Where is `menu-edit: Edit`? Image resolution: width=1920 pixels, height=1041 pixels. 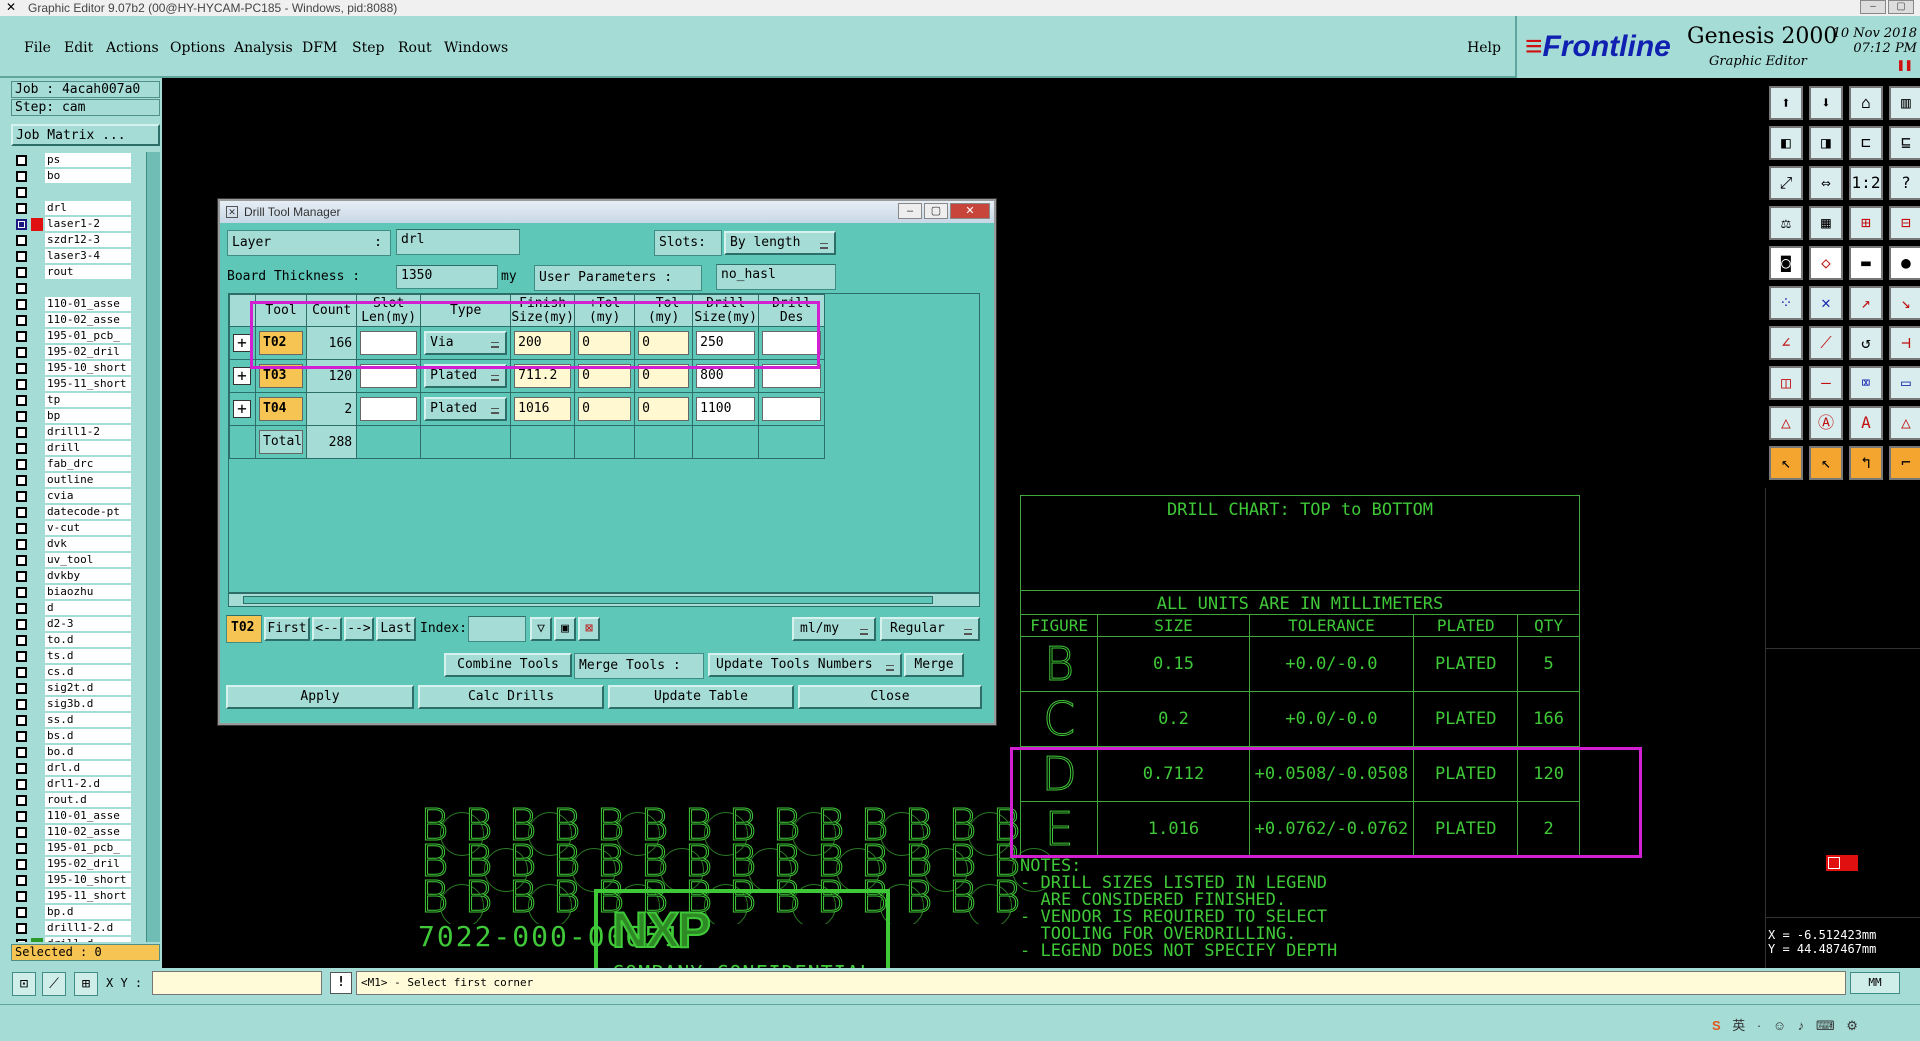 menu-edit: Edit is located at coordinates (78, 48).